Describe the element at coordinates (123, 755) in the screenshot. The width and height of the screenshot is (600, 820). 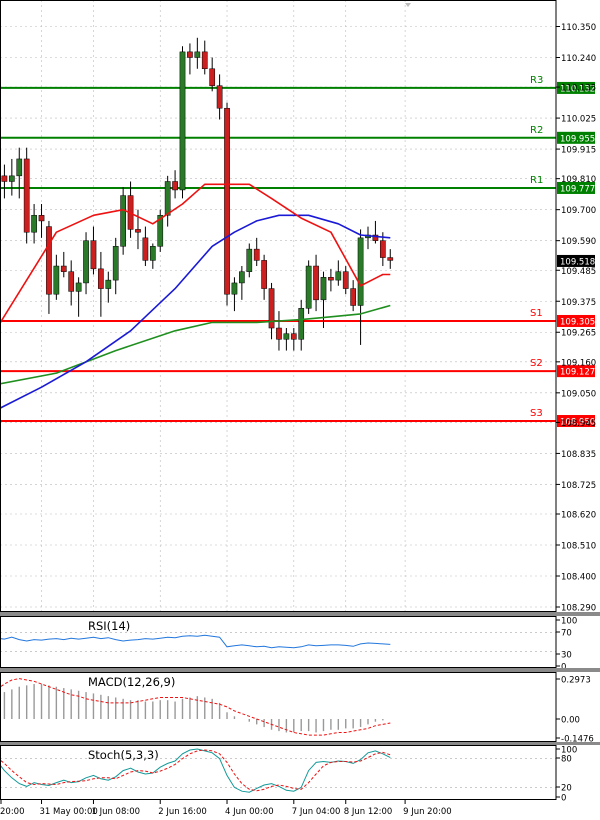
I see `panel-title: Stoch(5,3,3)` at that location.